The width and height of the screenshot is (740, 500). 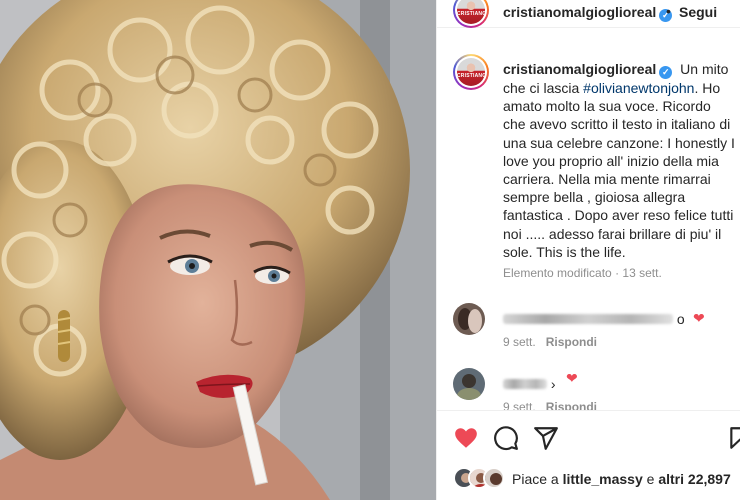 What do you see at coordinates (588, 70) in the screenshot?
I see `caption-username: cristianomalgioglioreal ✓` at bounding box center [588, 70].